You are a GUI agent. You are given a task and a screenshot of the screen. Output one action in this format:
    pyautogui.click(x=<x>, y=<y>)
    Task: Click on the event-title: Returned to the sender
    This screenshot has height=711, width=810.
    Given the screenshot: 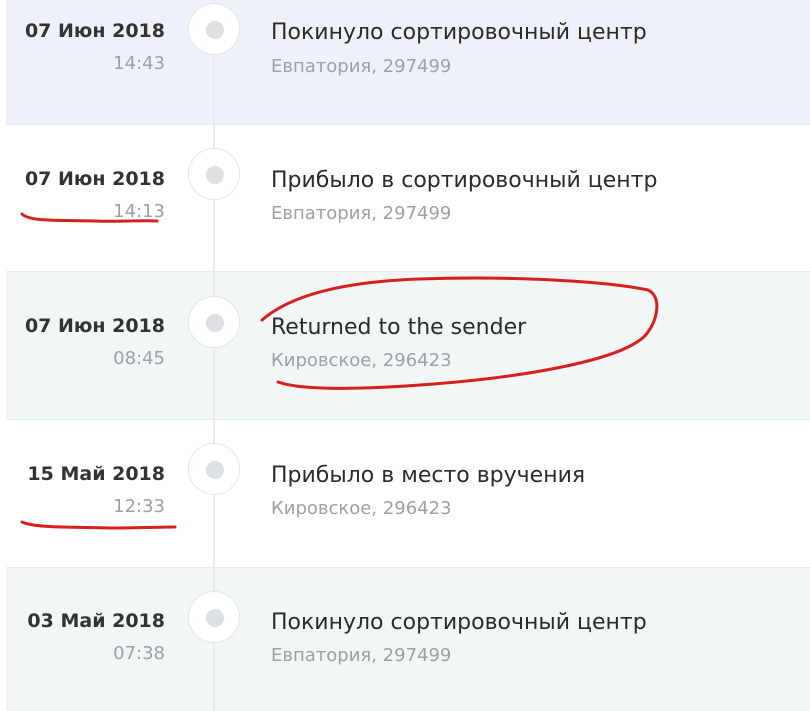 What is the action you would take?
    pyautogui.click(x=399, y=327)
    